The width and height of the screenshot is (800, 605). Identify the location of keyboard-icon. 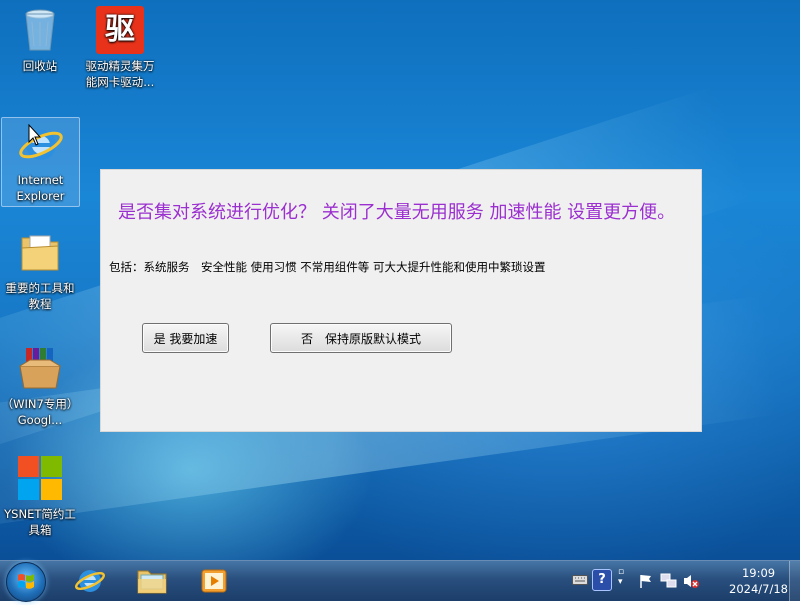
(580, 580).